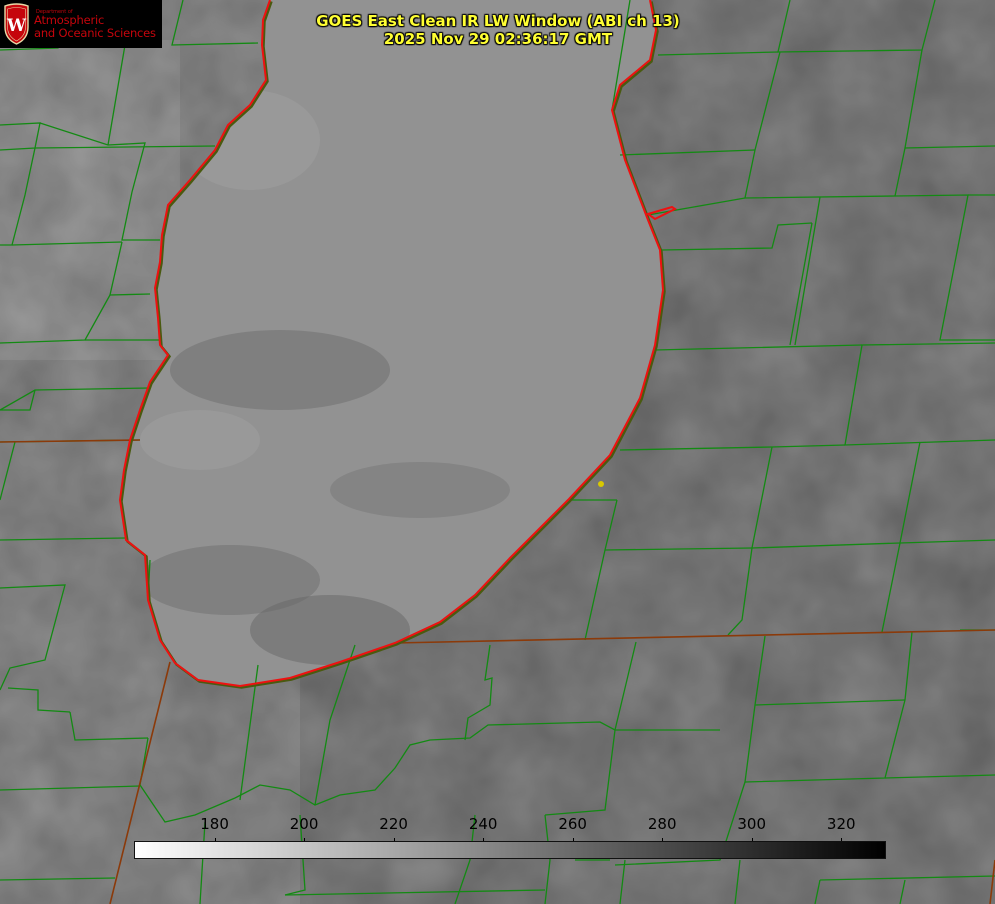  Describe the element at coordinates (95, 33) in the screenshot. I see `logo-line-2: and Oceanic Sciences` at that location.